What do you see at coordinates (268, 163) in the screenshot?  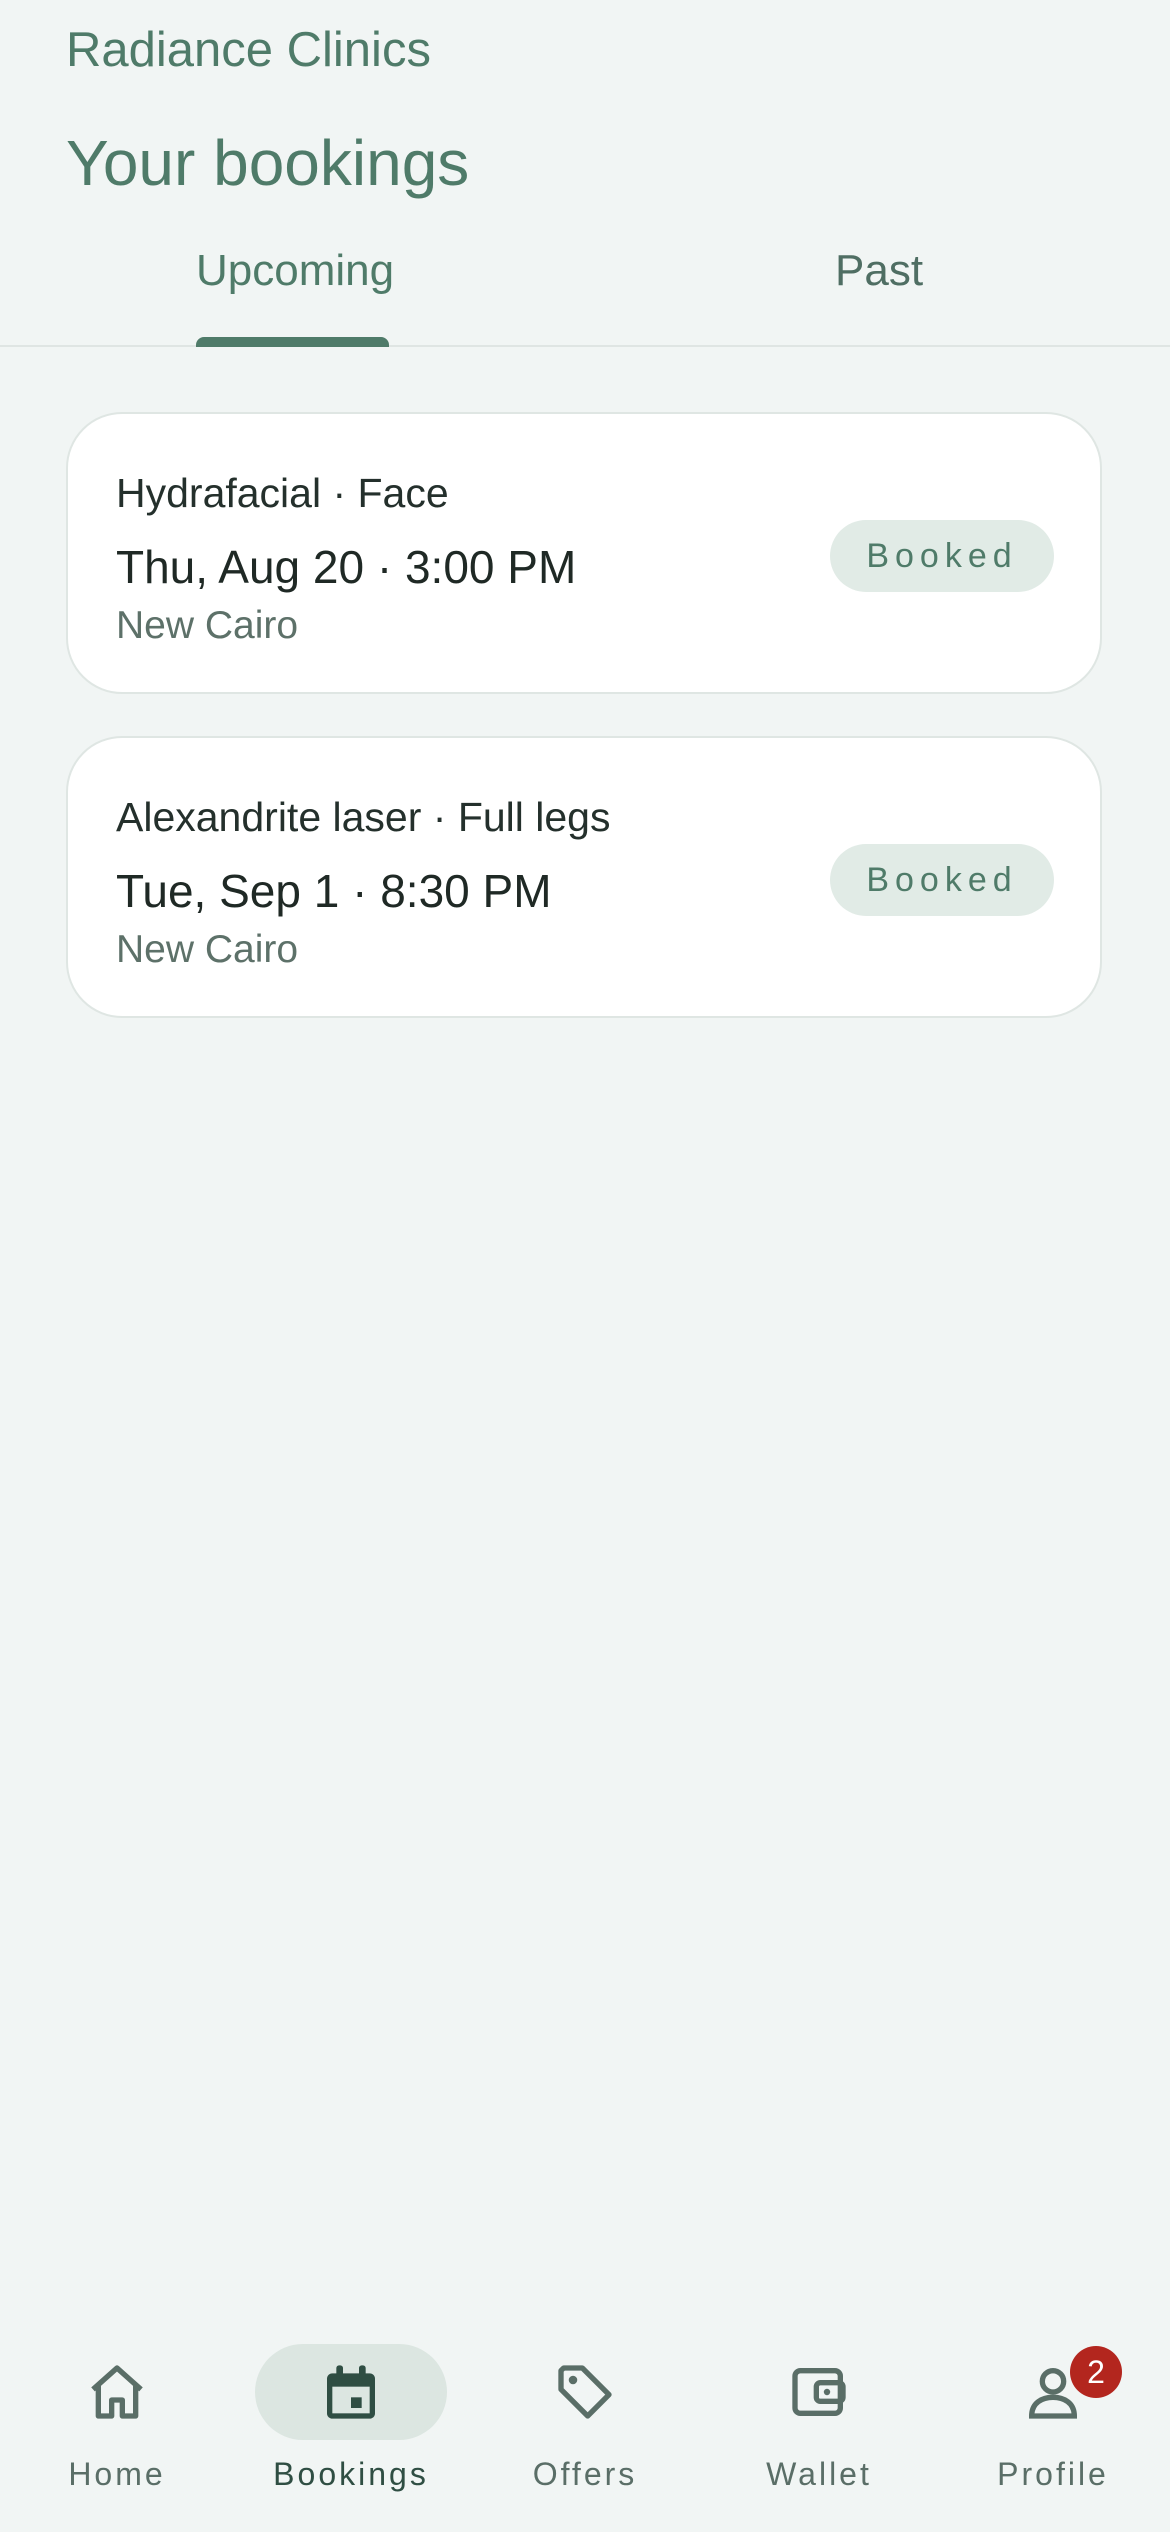 I see `page-title: Your bookings` at bounding box center [268, 163].